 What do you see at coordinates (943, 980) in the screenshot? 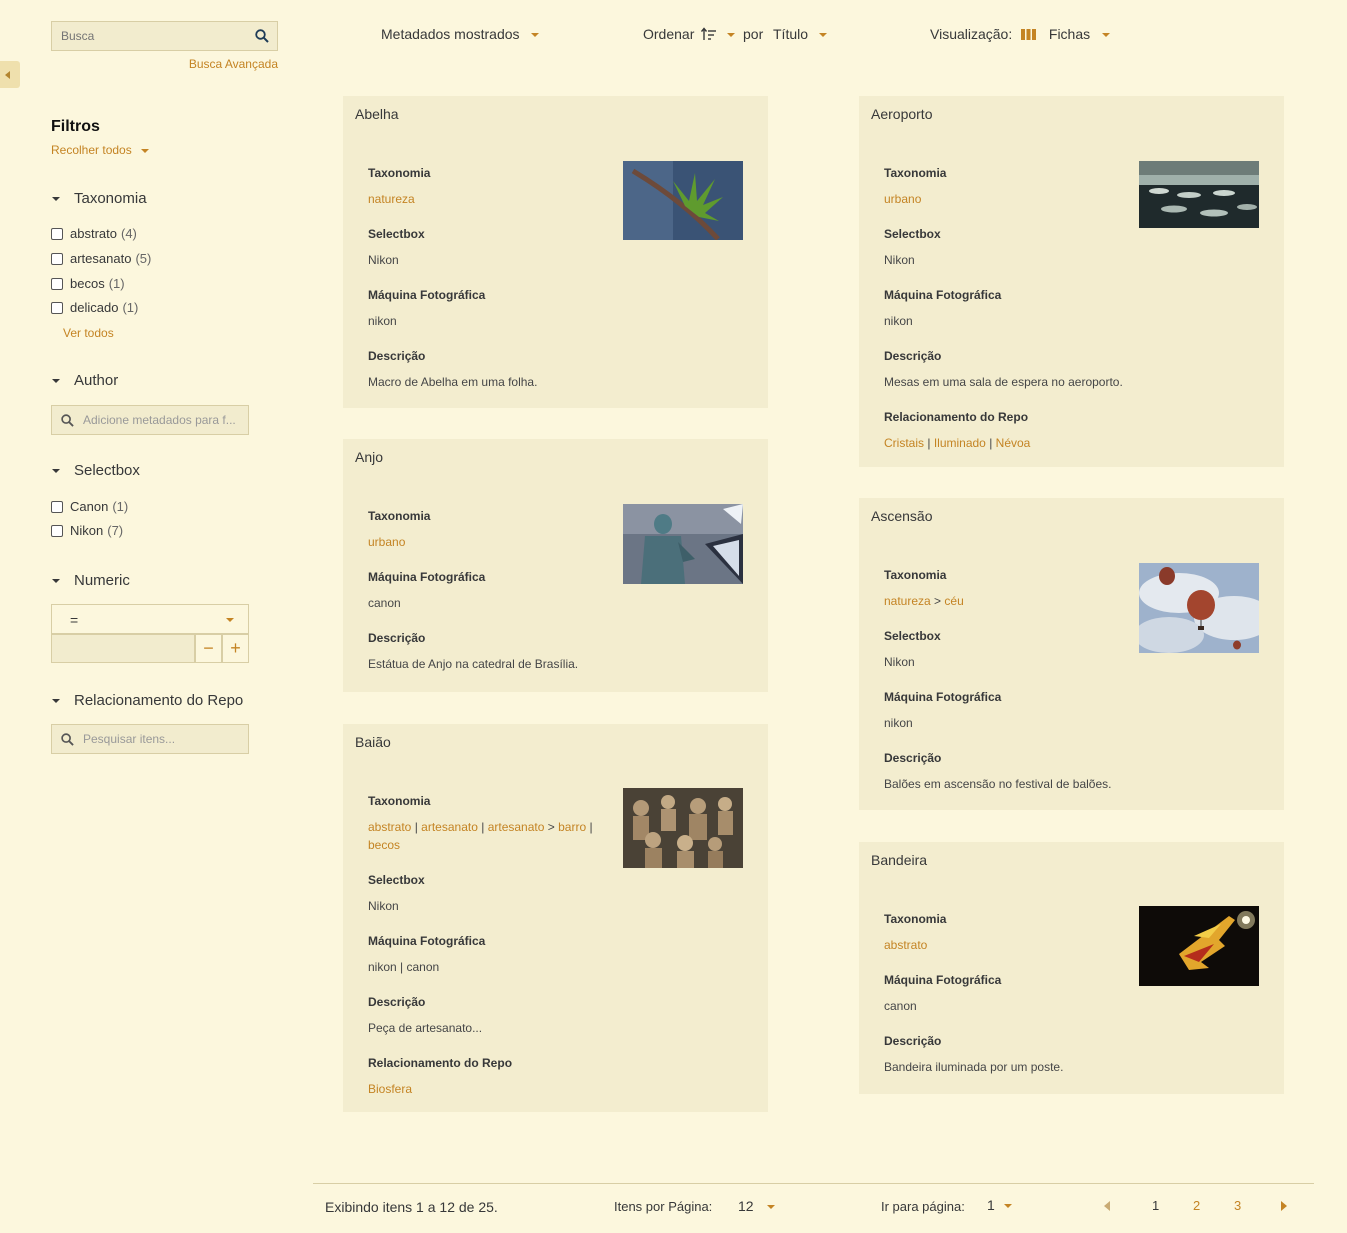
I see `meta-label: Máquina Fotográfica` at bounding box center [943, 980].